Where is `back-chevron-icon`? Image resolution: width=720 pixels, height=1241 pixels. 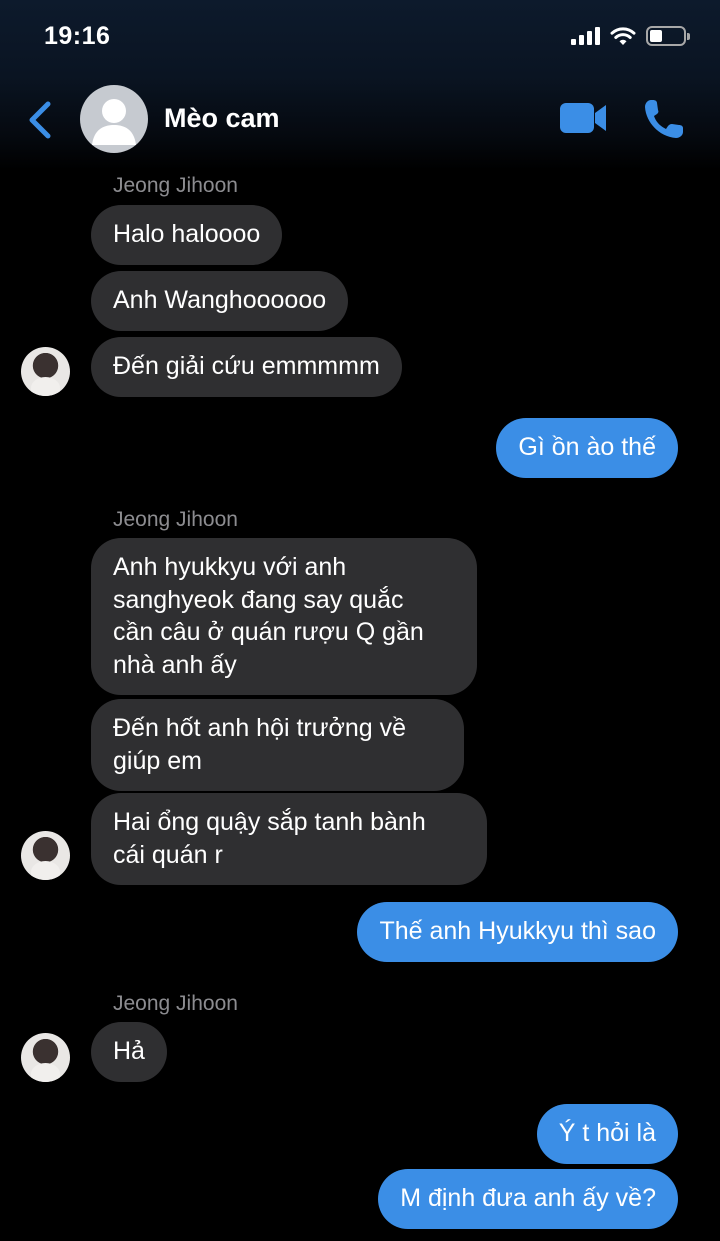
back-chevron-icon is located at coordinates (41, 120).